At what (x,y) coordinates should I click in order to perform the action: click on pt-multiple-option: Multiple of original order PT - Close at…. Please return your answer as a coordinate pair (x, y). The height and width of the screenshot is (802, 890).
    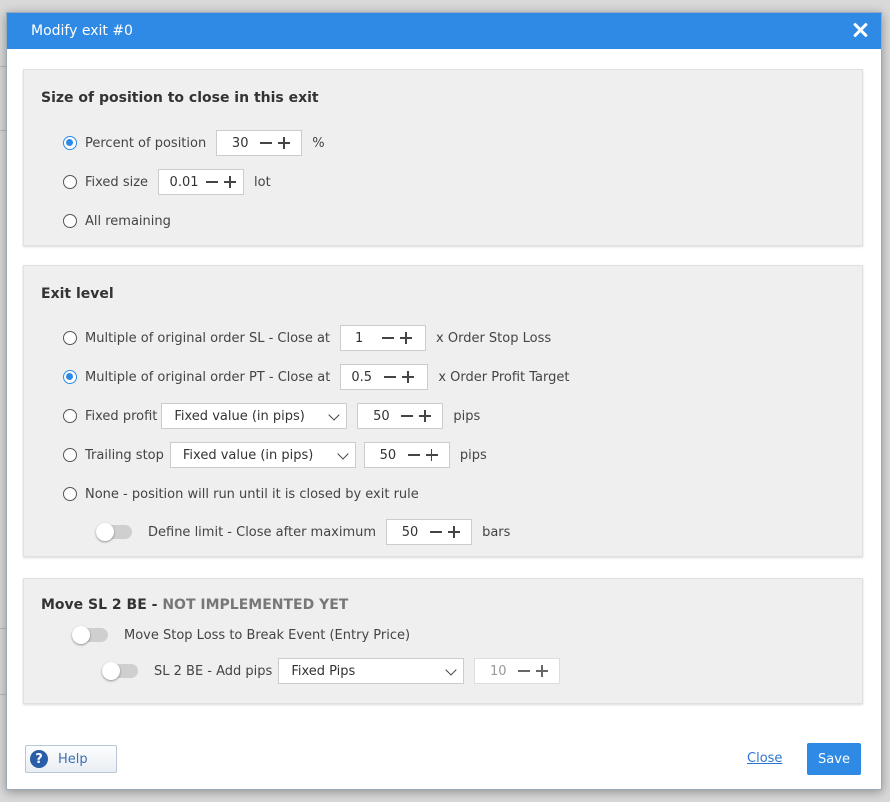
    Looking at the image, I should click on (316, 377).